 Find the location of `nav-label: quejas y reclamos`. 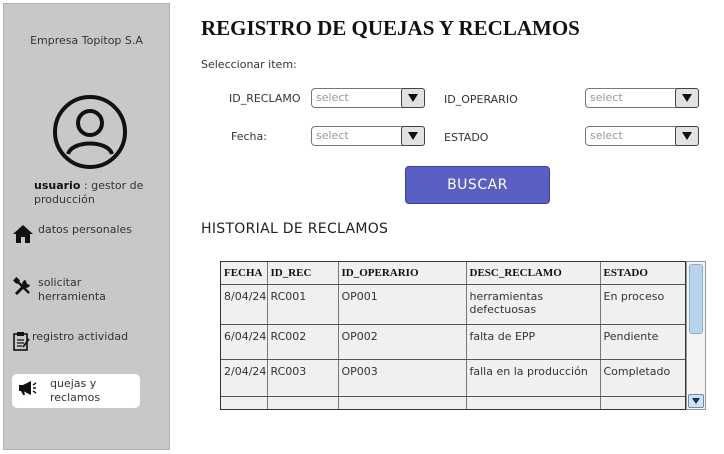

nav-label: quejas y reclamos is located at coordinates (75, 390).